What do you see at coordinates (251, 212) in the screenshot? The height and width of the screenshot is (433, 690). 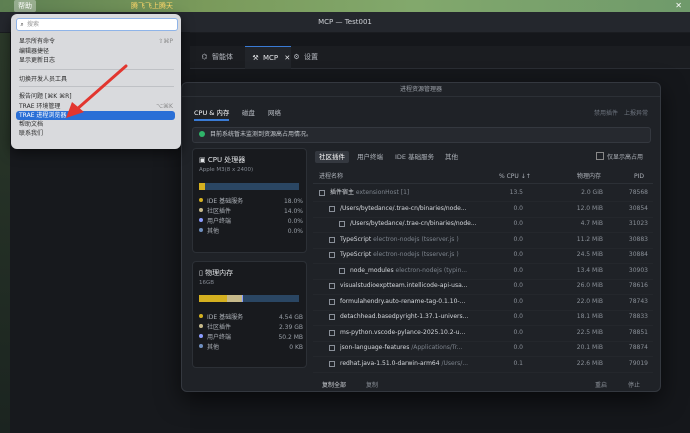 I see `legend-row: 社区插件 14.0%` at bounding box center [251, 212].